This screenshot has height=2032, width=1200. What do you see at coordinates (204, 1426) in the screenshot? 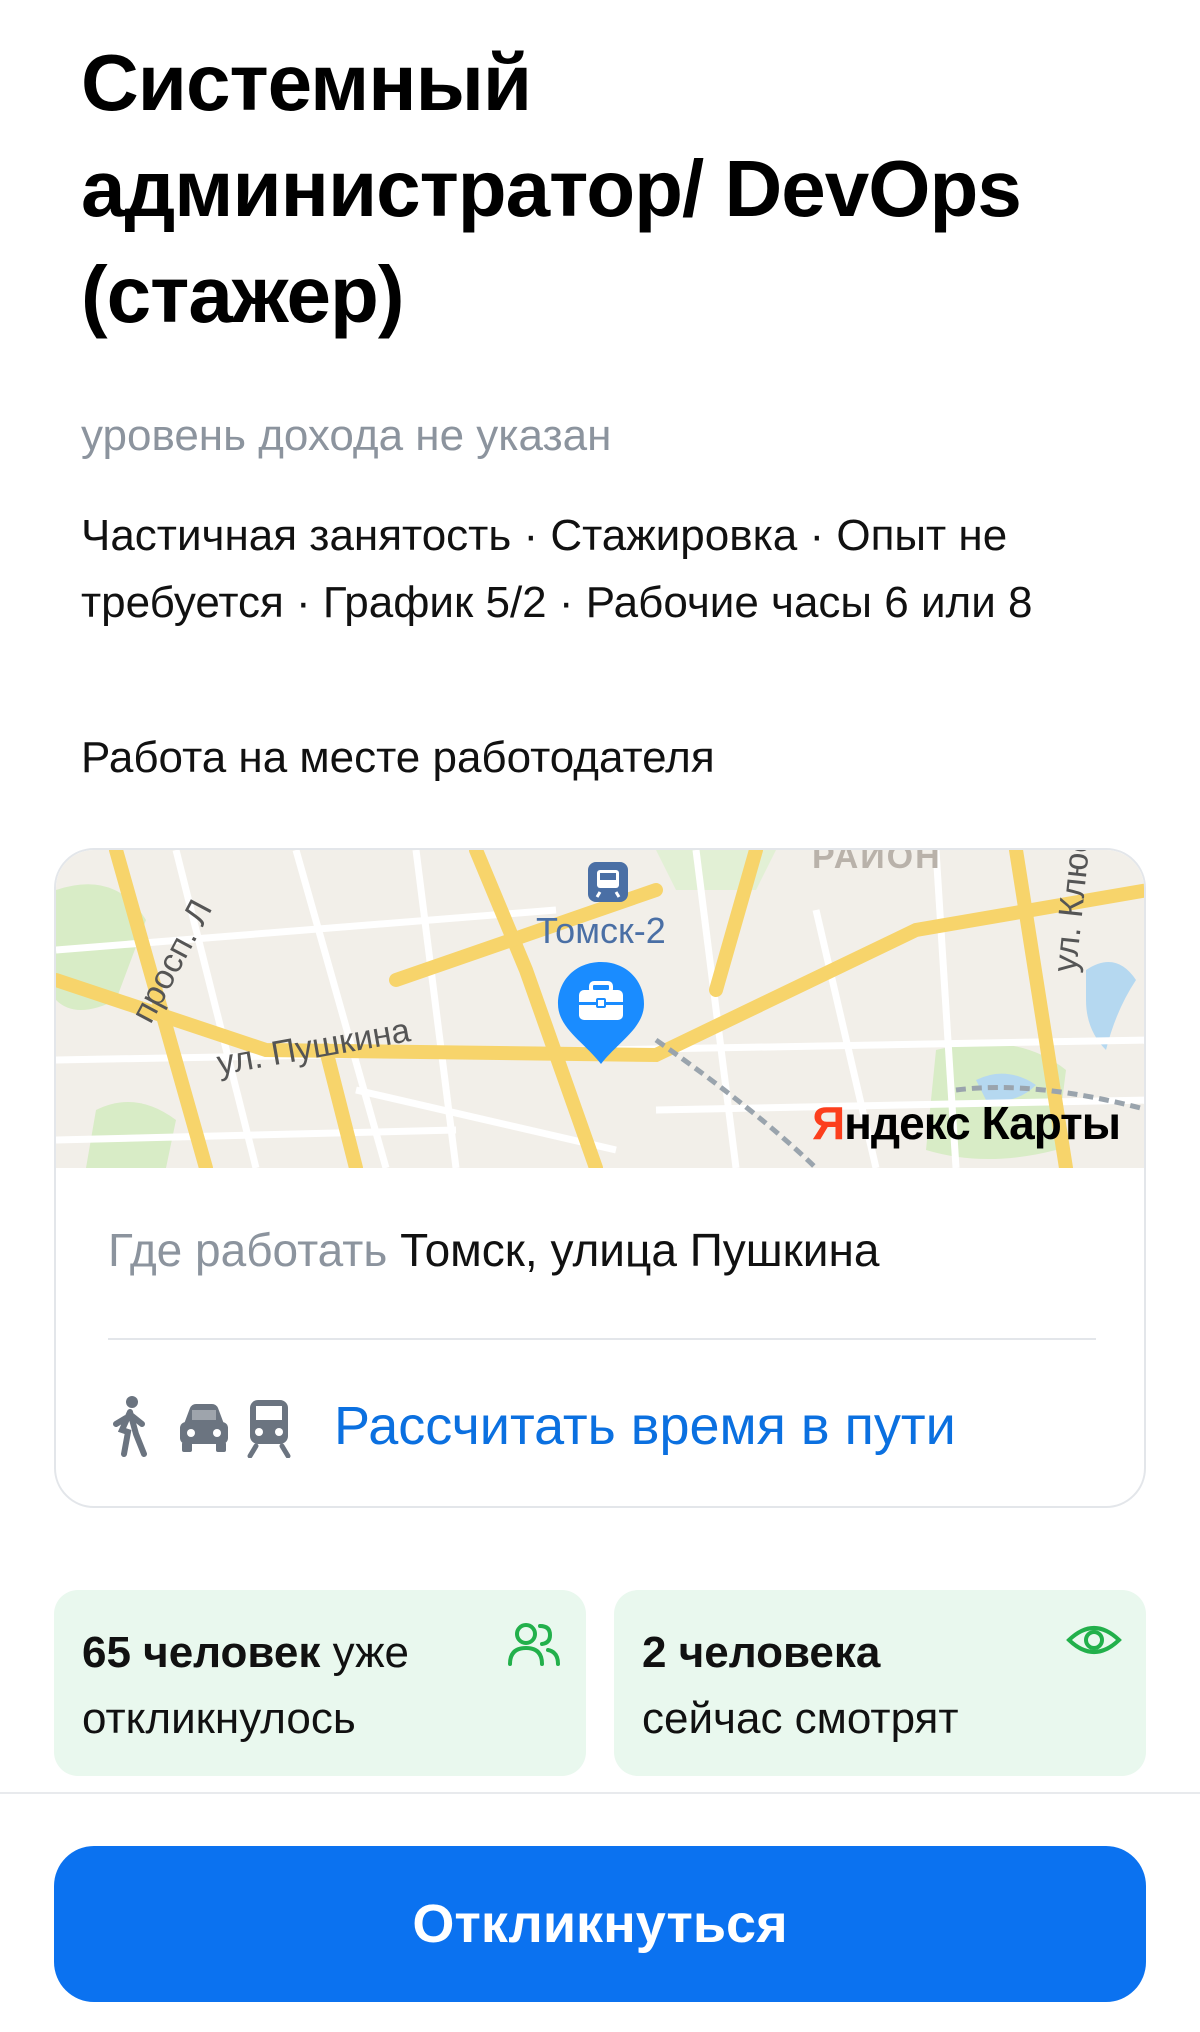
I see `car-icon` at bounding box center [204, 1426].